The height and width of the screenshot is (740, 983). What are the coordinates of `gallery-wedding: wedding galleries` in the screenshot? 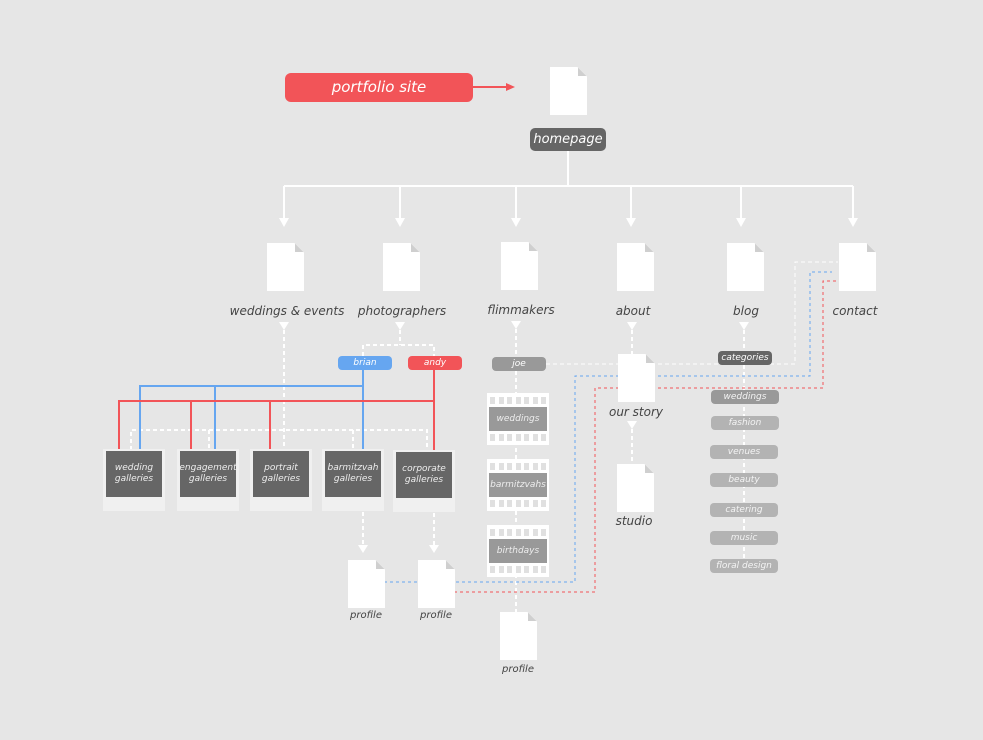 It's located at (134, 480).